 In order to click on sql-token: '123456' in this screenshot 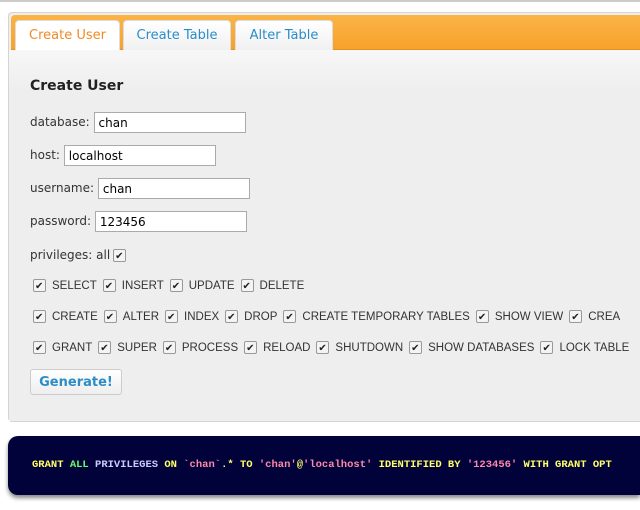, I will do `click(492, 465)`.